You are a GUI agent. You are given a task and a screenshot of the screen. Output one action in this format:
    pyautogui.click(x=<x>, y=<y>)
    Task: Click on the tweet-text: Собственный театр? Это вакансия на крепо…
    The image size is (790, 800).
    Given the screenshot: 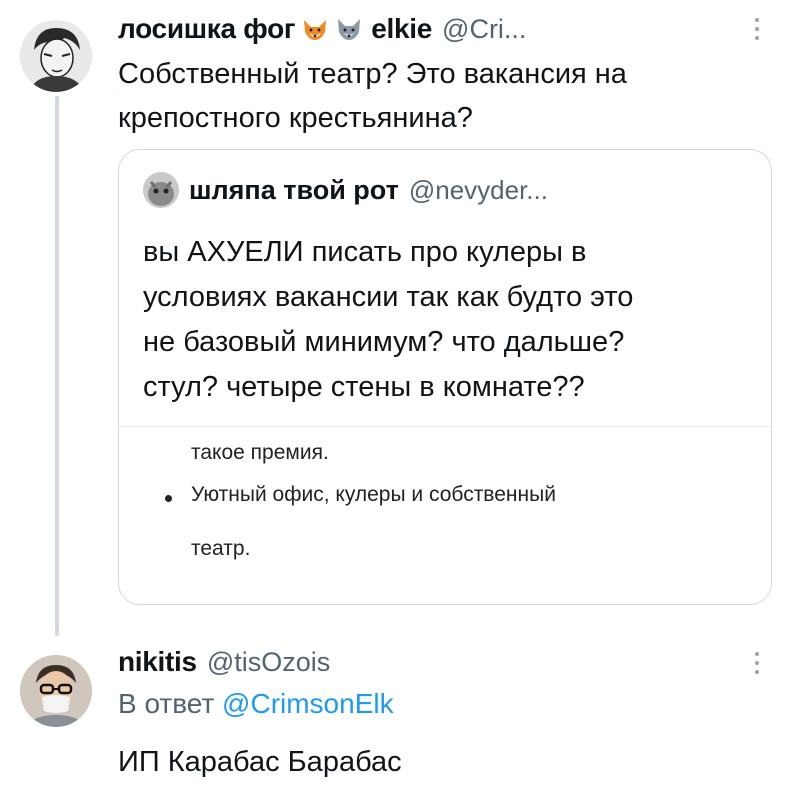 What is the action you would take?
    pyautogui.click(x=372, y=96)
    